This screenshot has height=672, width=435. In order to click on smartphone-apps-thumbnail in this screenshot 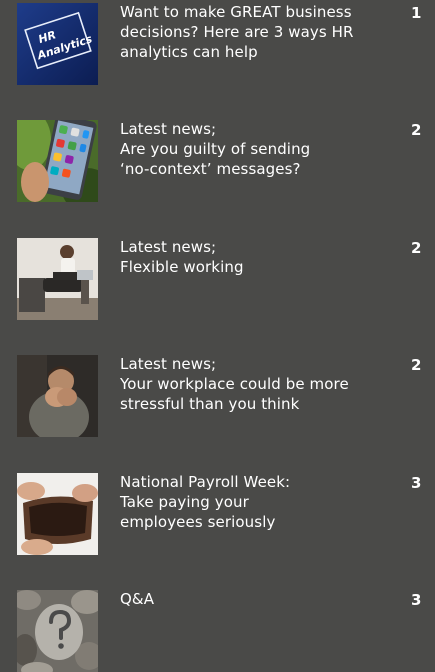, I will do `click(57, 161)`.